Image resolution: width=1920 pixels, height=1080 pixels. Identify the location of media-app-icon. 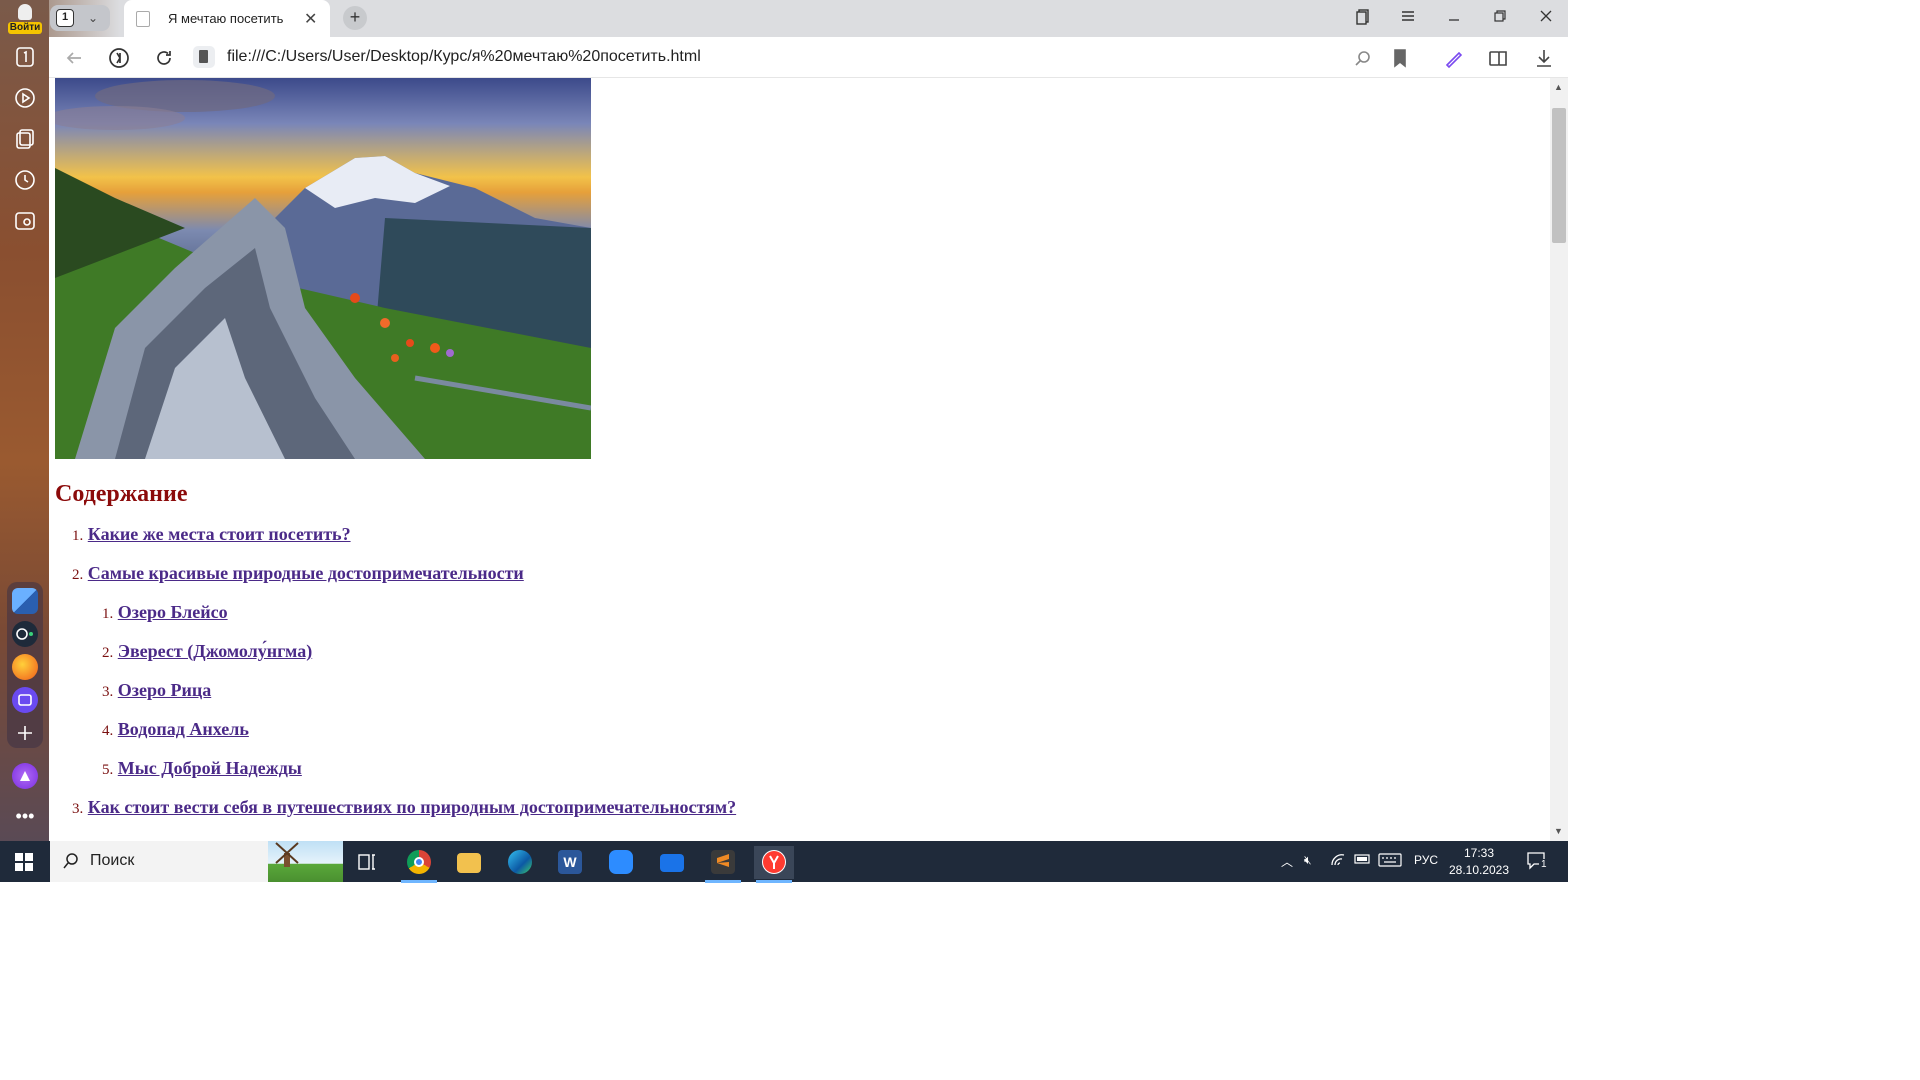
(25, 634).